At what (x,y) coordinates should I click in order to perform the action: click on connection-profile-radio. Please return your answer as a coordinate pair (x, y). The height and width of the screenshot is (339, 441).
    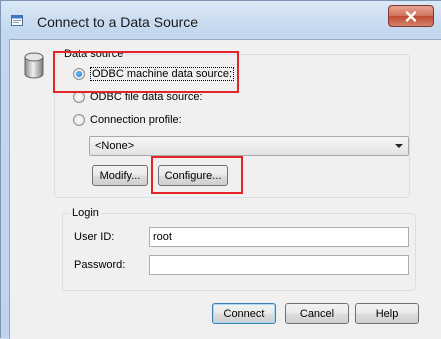
    Looking at the image, I should click on (79, 120).